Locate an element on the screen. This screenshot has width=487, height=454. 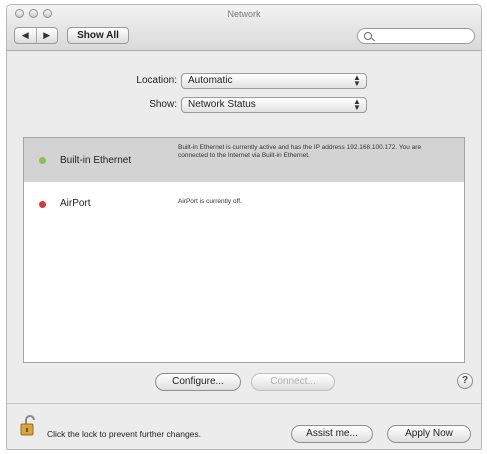
back-arrow-icon: ◀ is located at coordinates (25, 35).